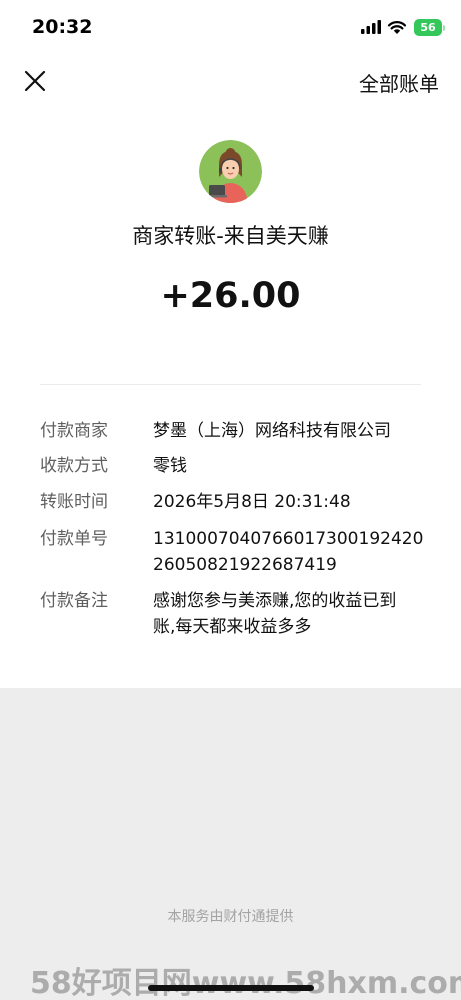 The width and height of the screenshot is (461, 1000). Describe the element at coordinates (74, 539) in the screenshot. I see `order-label: 付款单号` at that location.